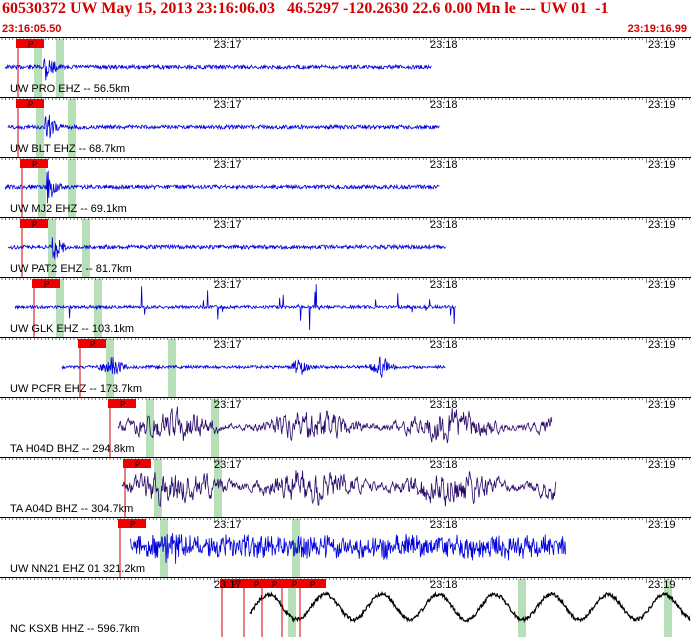 This screenshot has height=638, width=691. What do you see at coordinates (76, 389) in the screenshot?
I see `station-label: UW PCFR EHZ -- 173.7km` at bounding box center [76, 389].